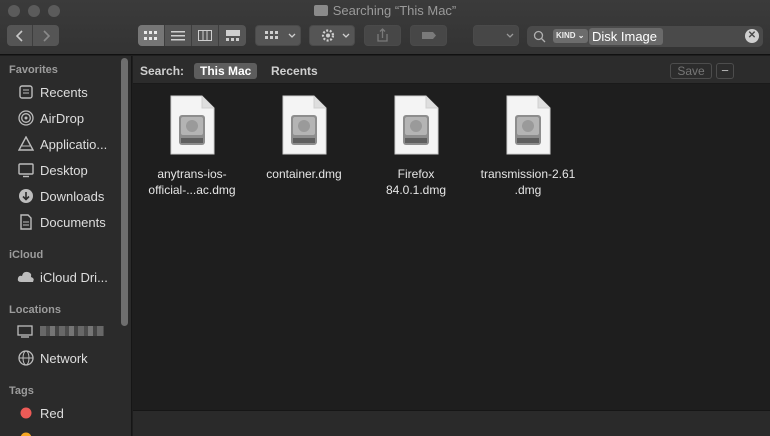  I want to click on documents-icon, so click(26, 222).